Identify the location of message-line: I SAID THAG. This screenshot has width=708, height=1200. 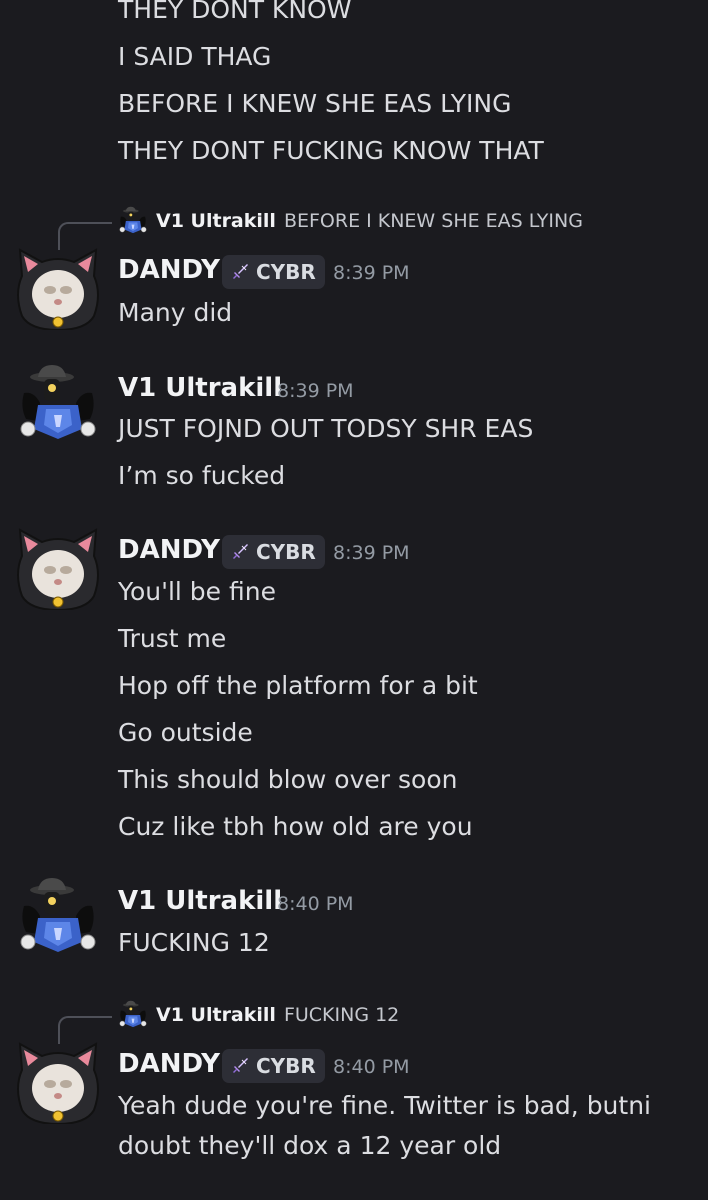
(195, 56).